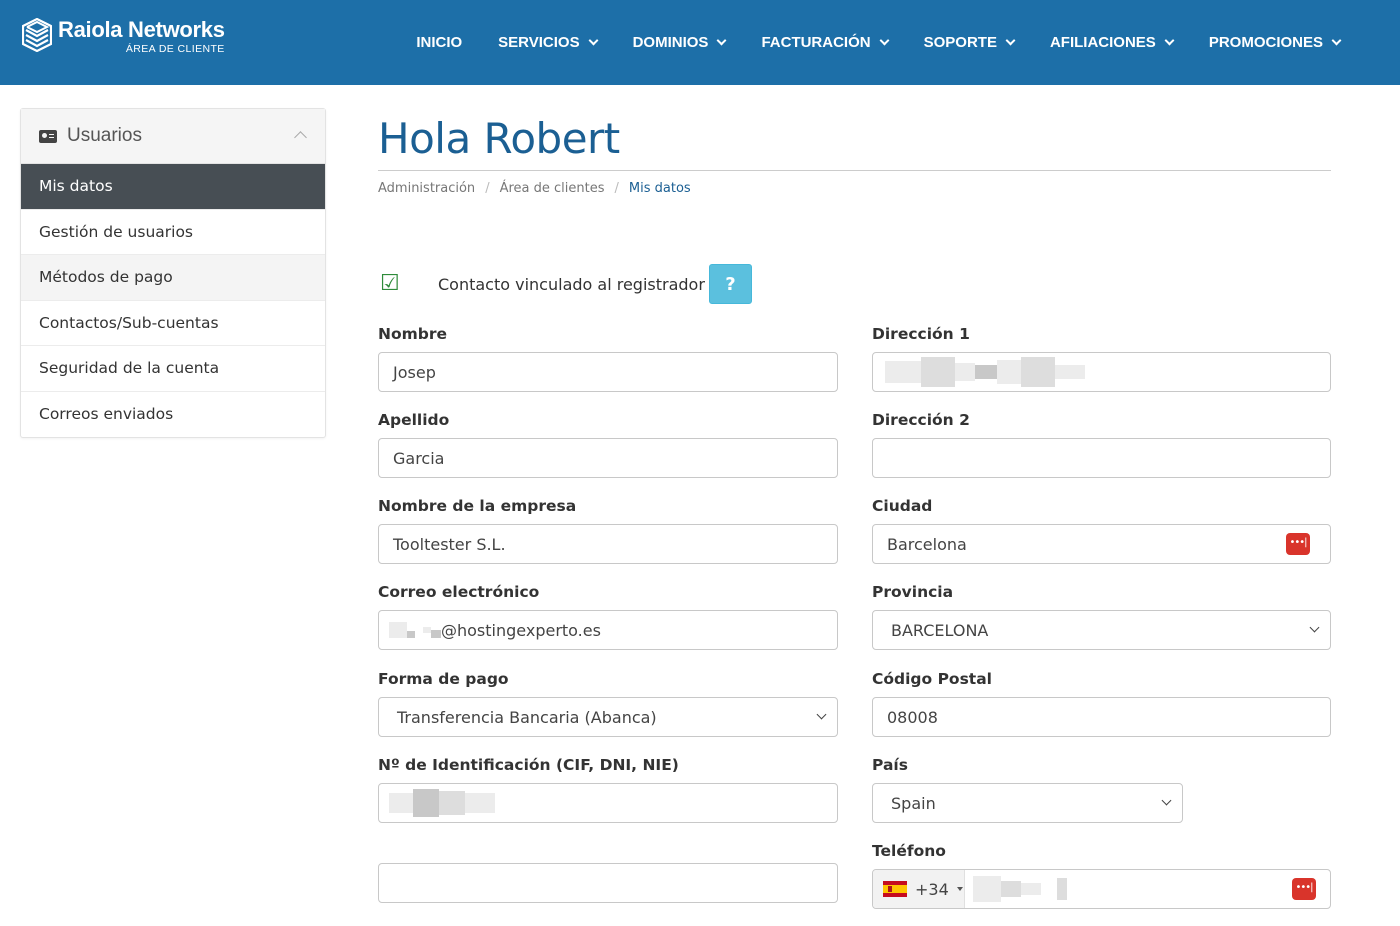 Image resolution: width=1400 pixels, height=926 pixels. What do you see at coordinates (959, 889) in the screenshot?
I see `caret-down-icon` at bounding box center [959, 889].